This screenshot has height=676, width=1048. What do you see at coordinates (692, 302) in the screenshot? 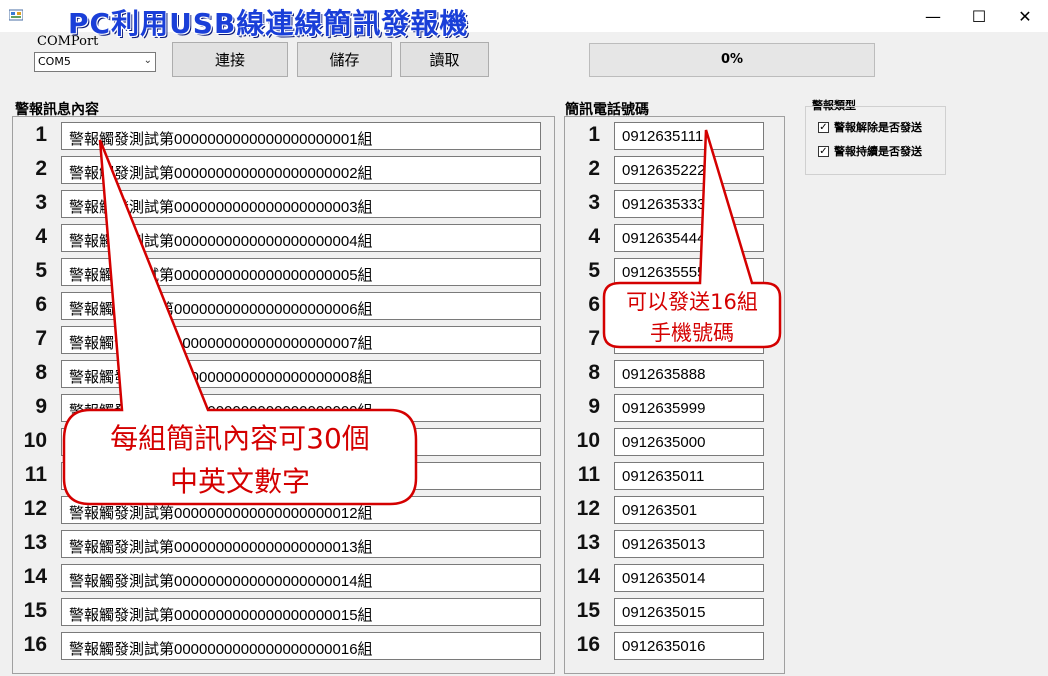
I see `phones-callout-line1: 可以發送16組` at bounding box center [692, 302].